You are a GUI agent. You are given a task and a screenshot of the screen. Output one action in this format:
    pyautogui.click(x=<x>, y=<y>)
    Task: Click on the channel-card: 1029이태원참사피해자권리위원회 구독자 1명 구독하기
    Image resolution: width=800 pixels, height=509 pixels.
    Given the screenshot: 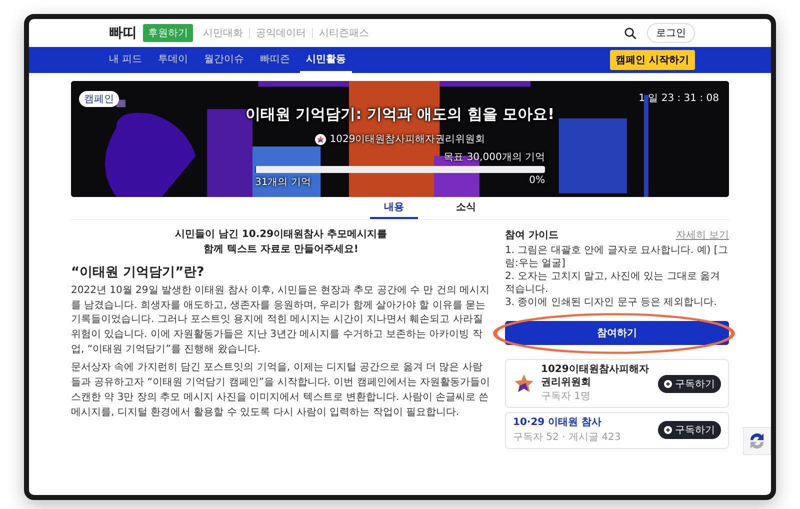 What is the action you would take?
    pyautogui.click(x=617, y=383)
    